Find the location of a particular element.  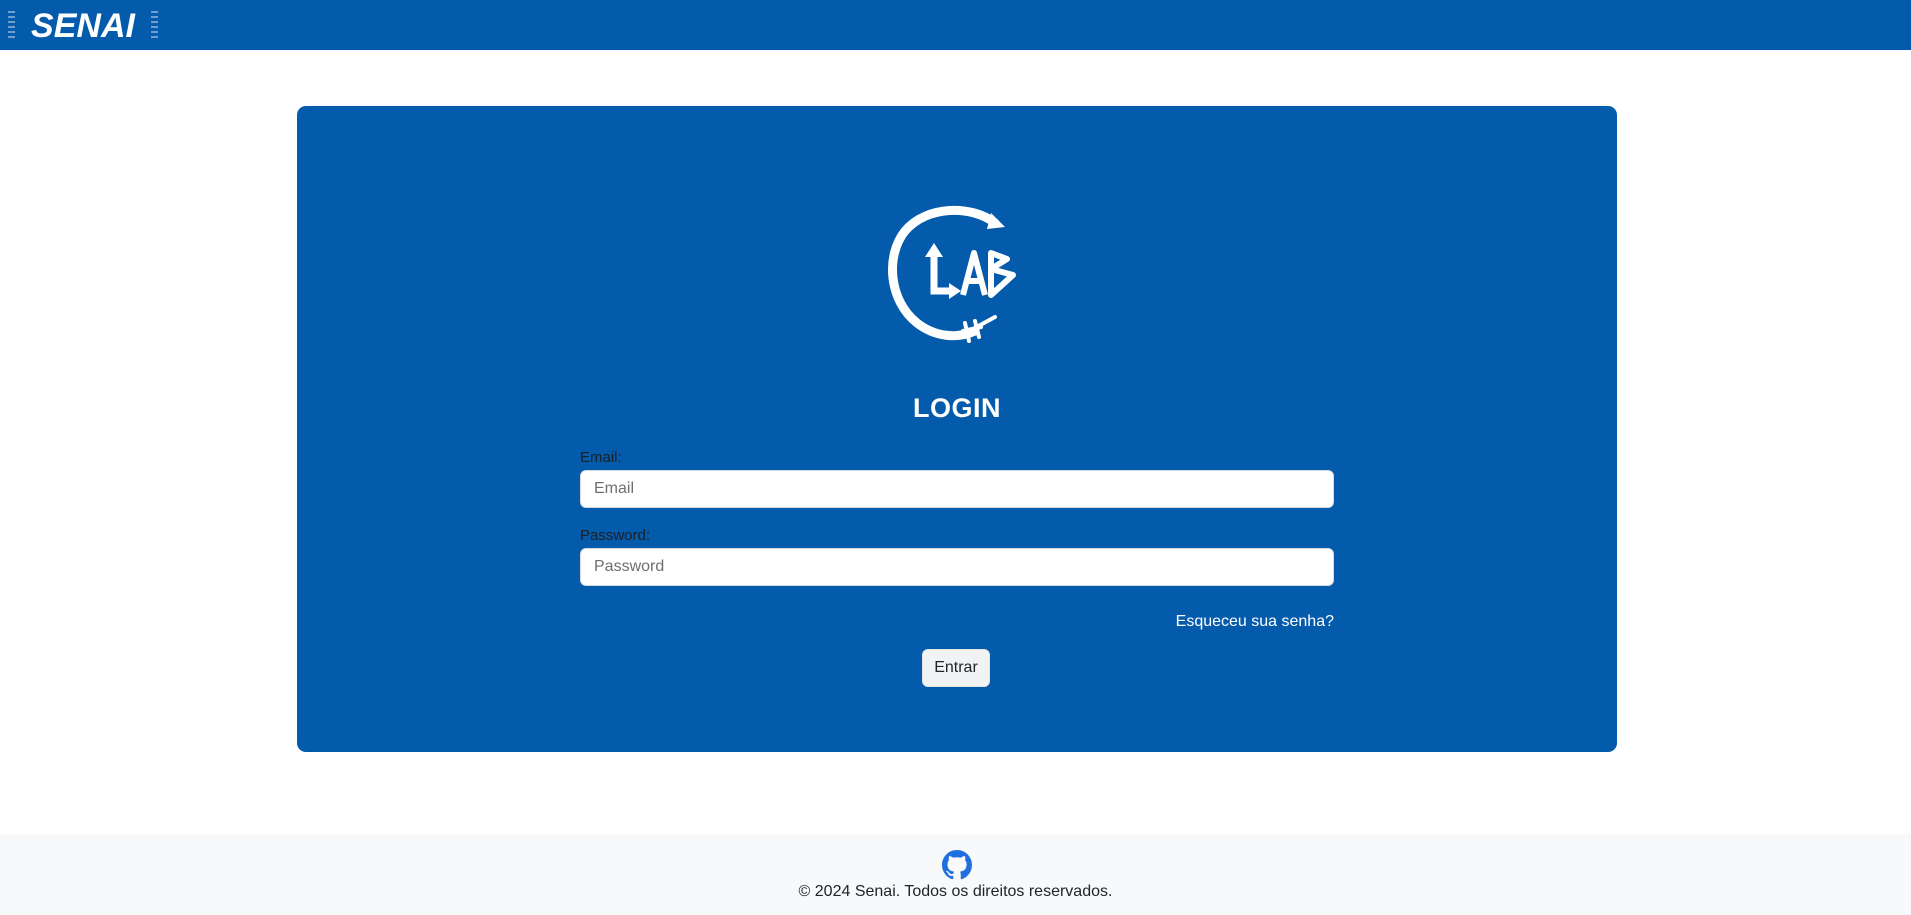

senai-logo-icon: SENAI is located at coordinates (83, 25).